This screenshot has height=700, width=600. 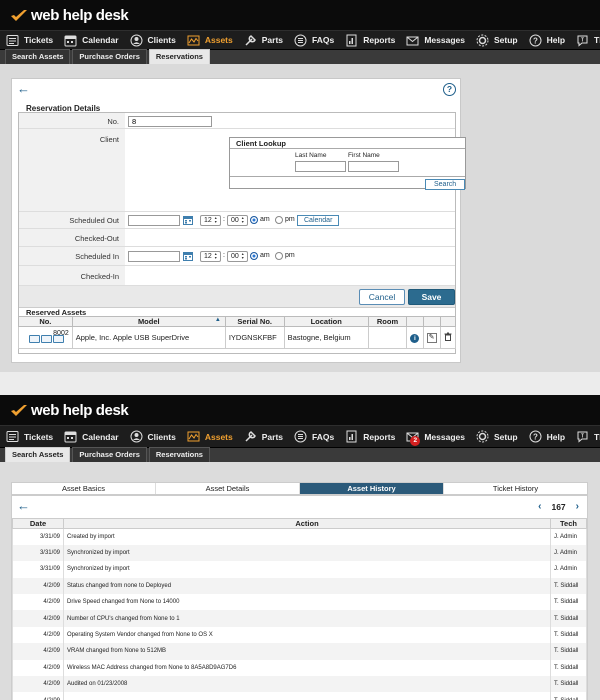 I want to click on calendar-button: Calendar, so click(x=318, y=220).